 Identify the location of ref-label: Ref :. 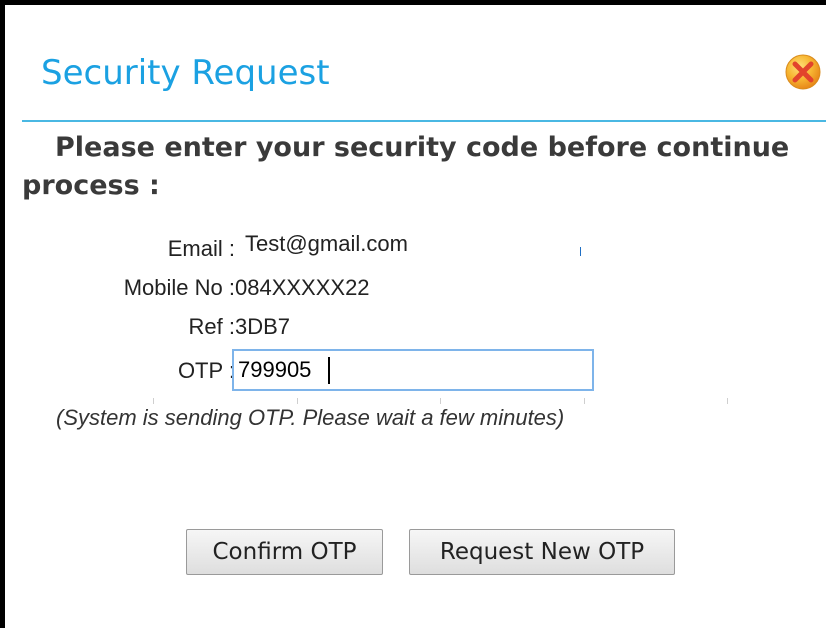
(211, 326).